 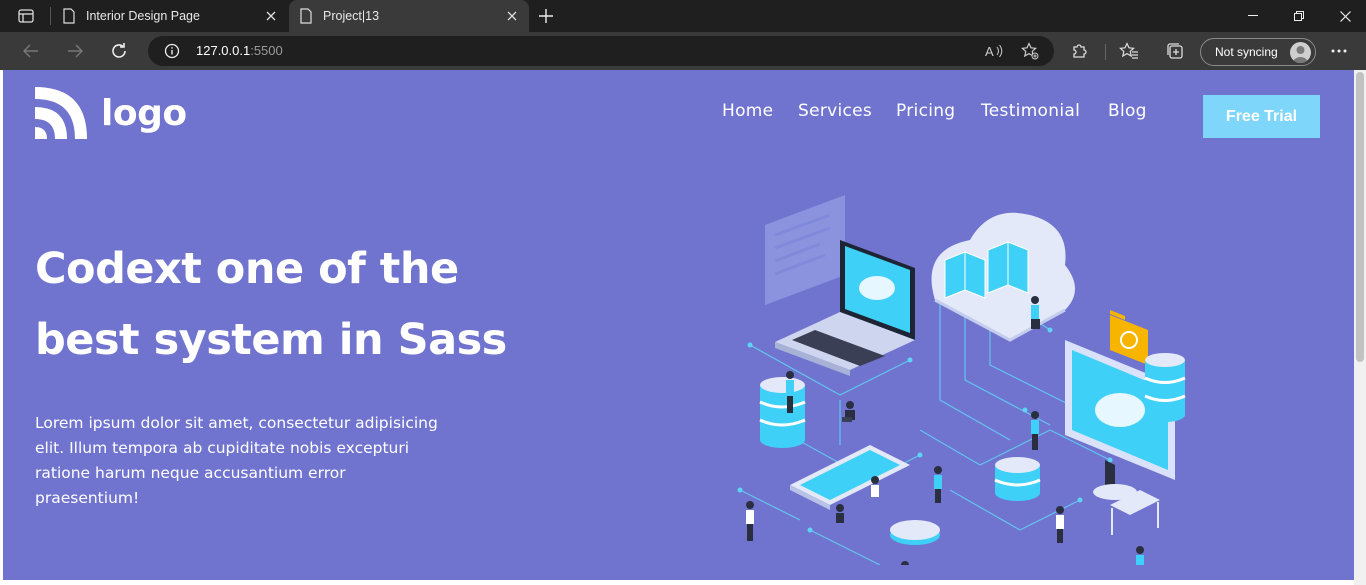 I want to click on settings-more-button, so click(x=1339, y=51).